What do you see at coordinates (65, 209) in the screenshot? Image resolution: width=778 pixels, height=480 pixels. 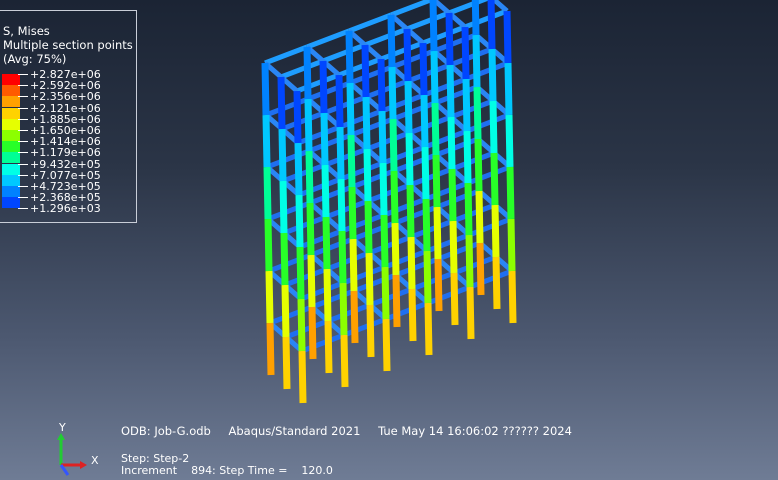 I see `legend-value: +1.296e+03` at bounding box center [65, 209].